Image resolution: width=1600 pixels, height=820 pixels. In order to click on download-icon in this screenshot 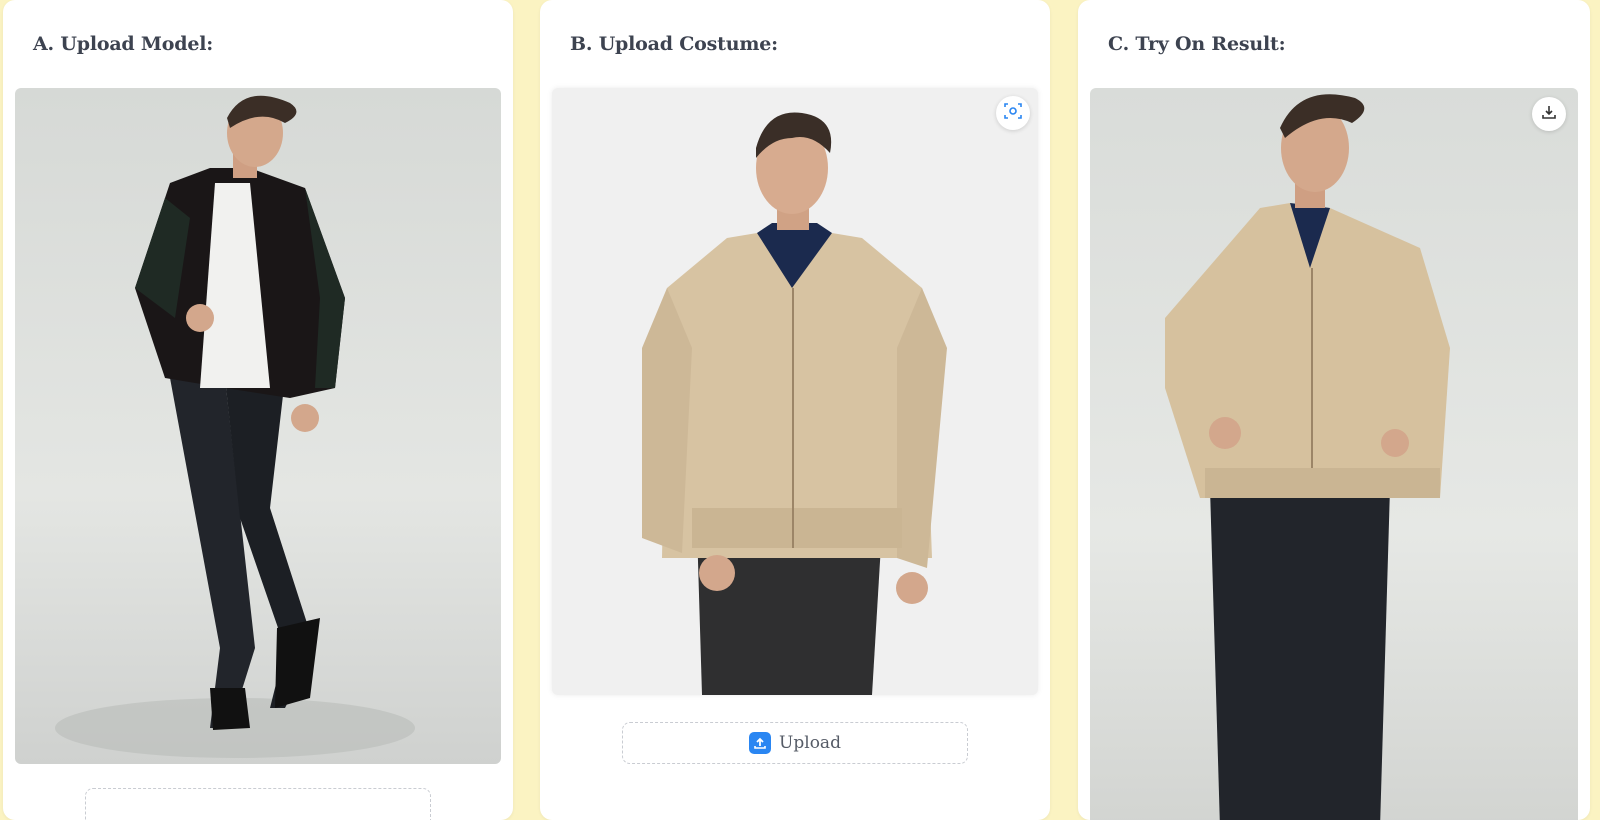, I will do `click(1549, 114)`.